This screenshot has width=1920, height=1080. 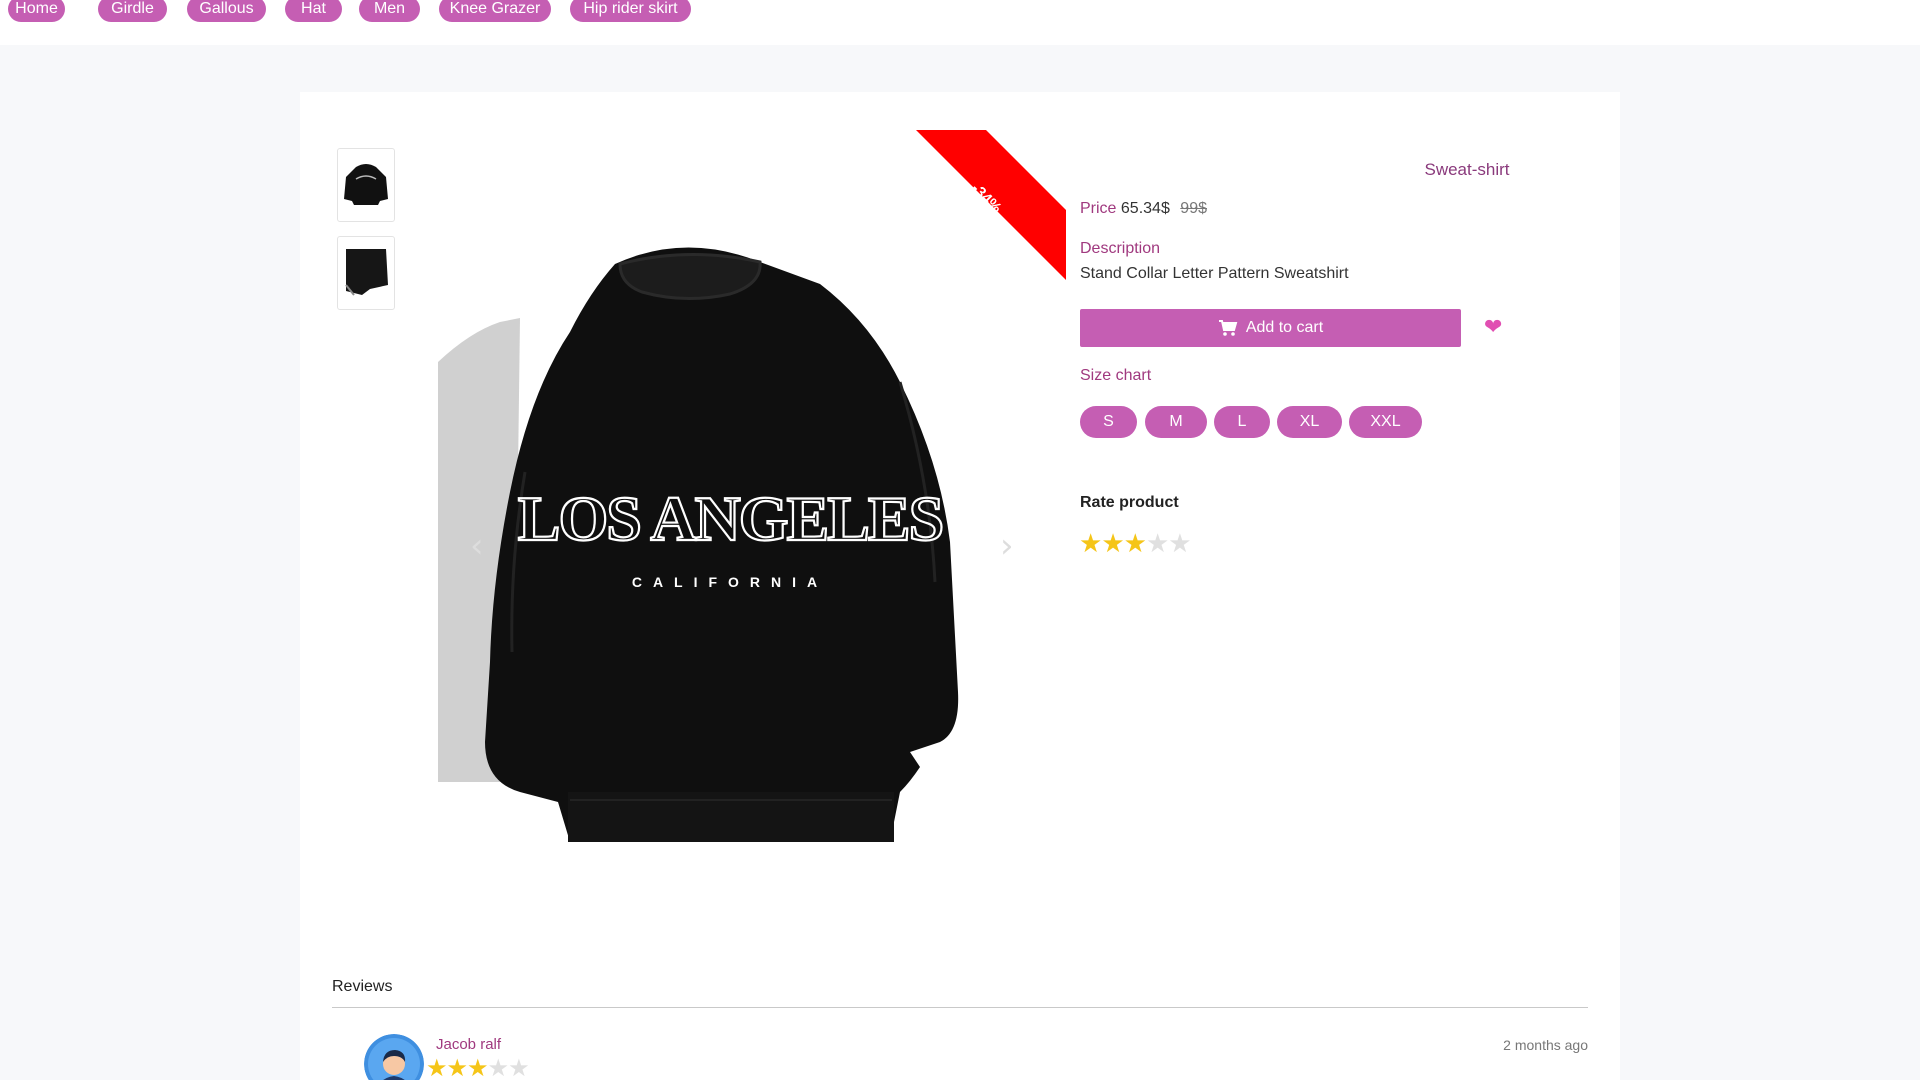 I want to click on price-value: 65.34$, so click(x=1145, y=208).